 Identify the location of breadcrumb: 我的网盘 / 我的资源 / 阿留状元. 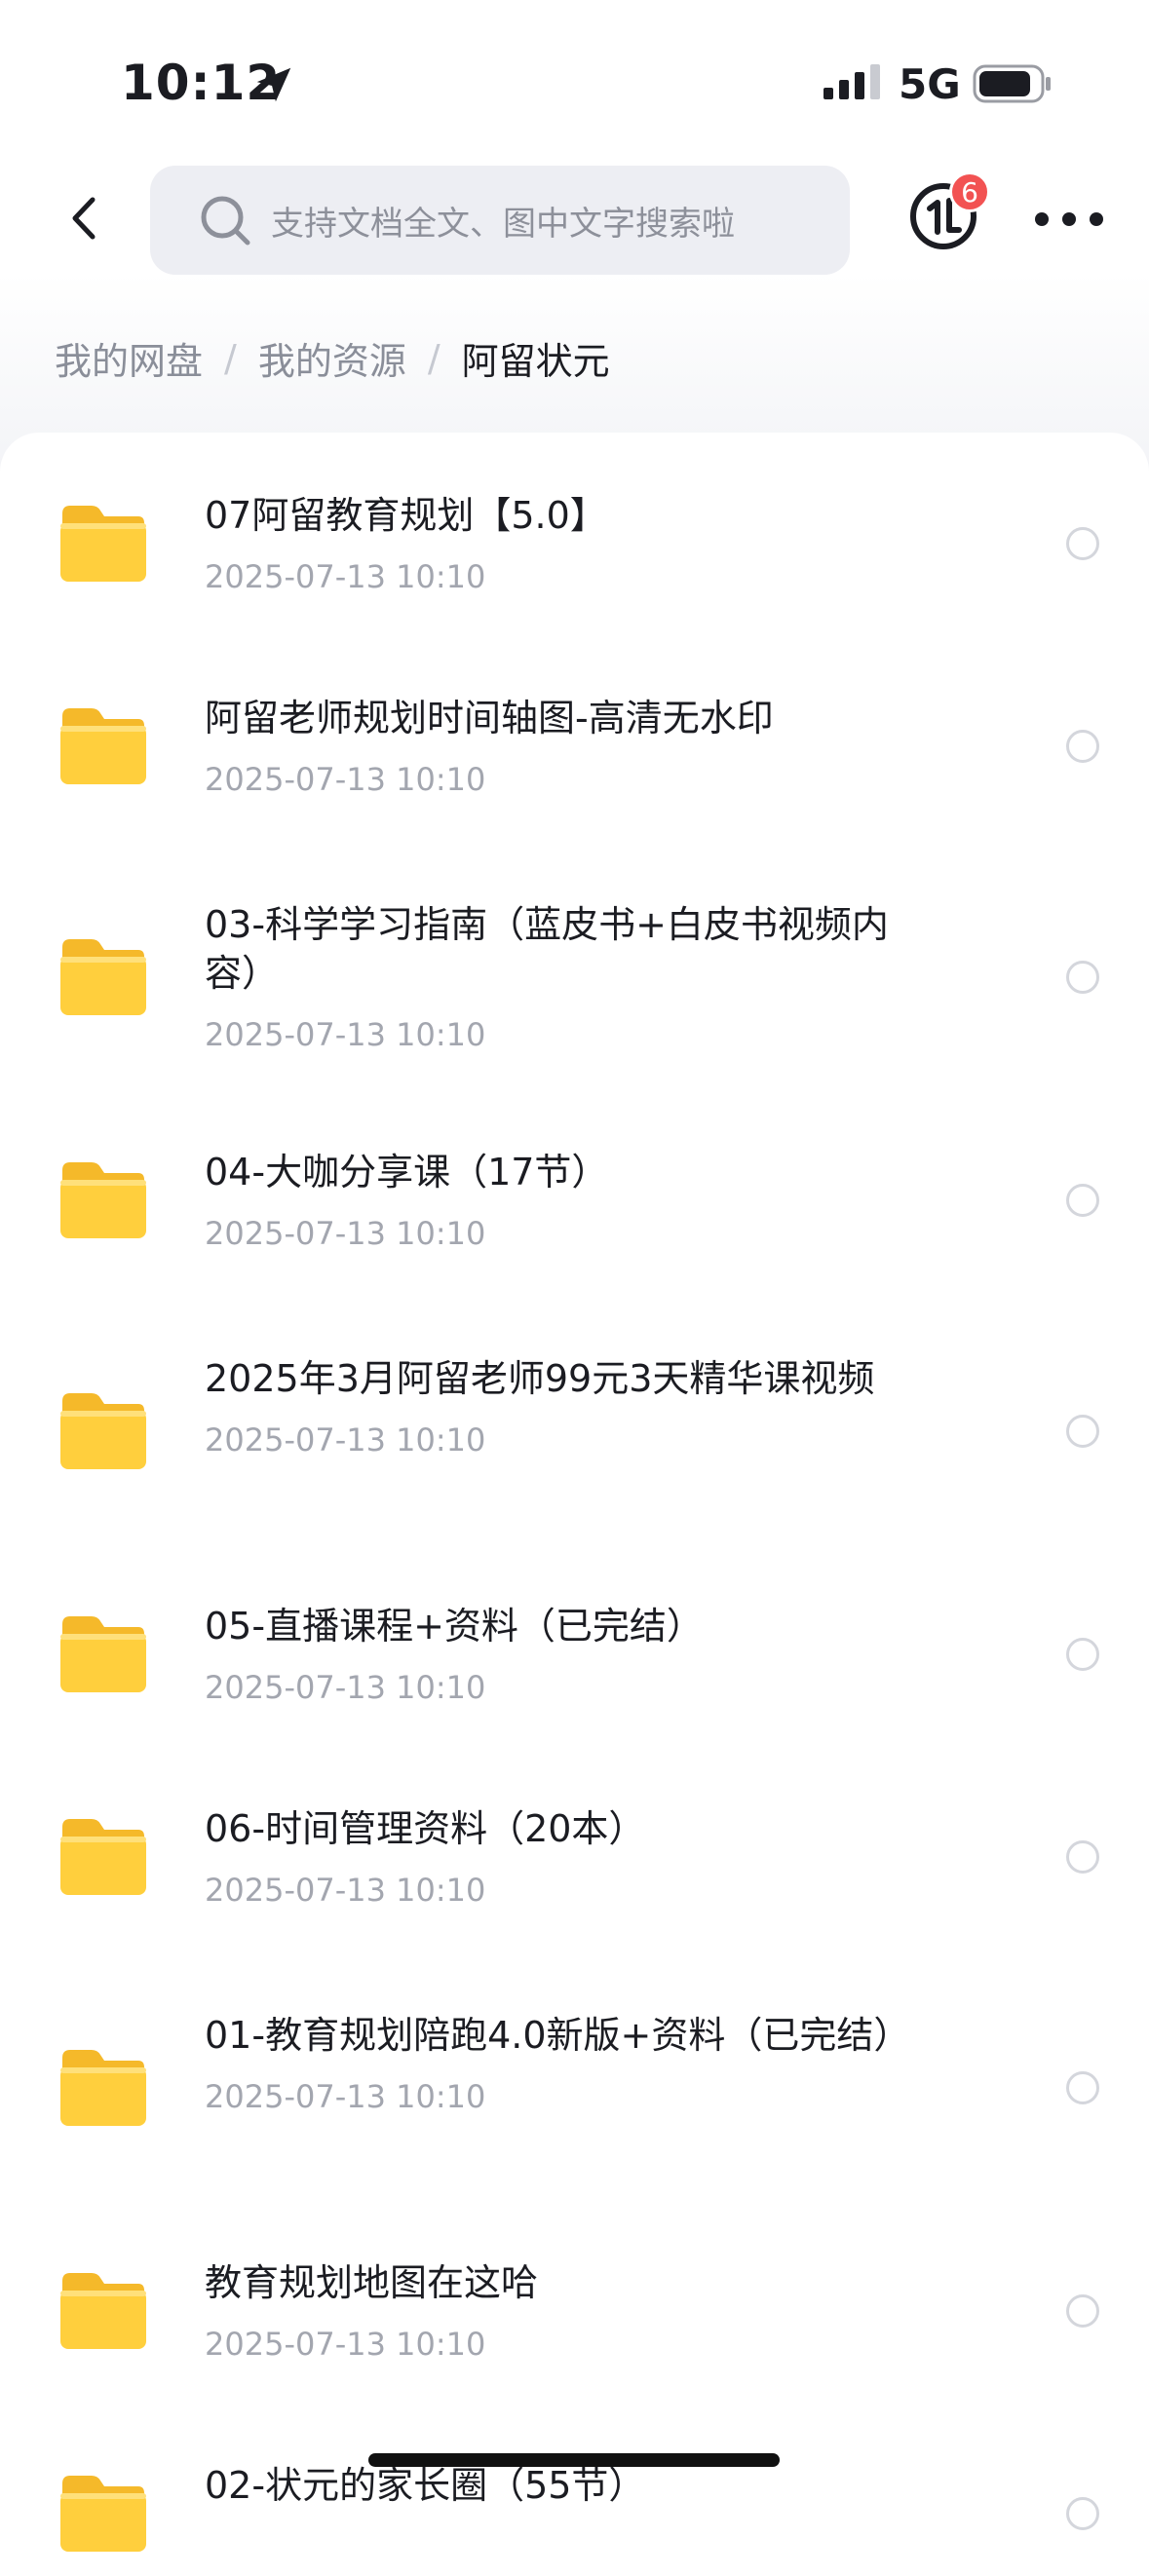
(332, 358).